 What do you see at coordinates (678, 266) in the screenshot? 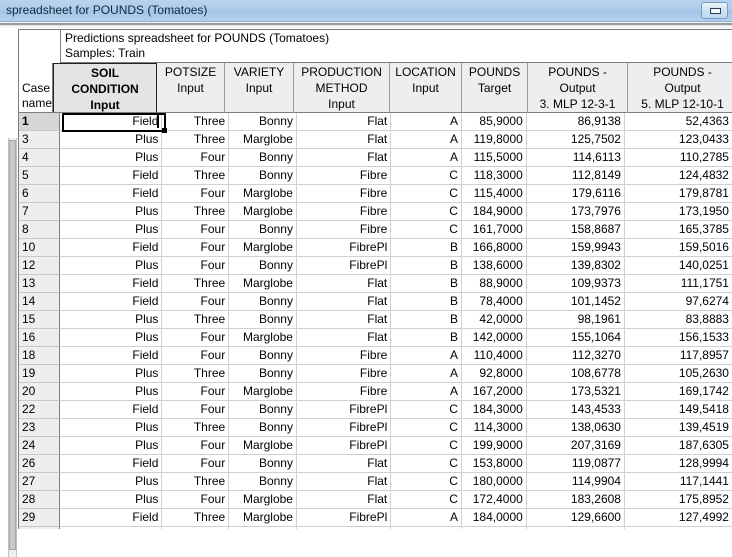
I see `cell-r8-c7: 140,0251` at bounding box center [678, 266].